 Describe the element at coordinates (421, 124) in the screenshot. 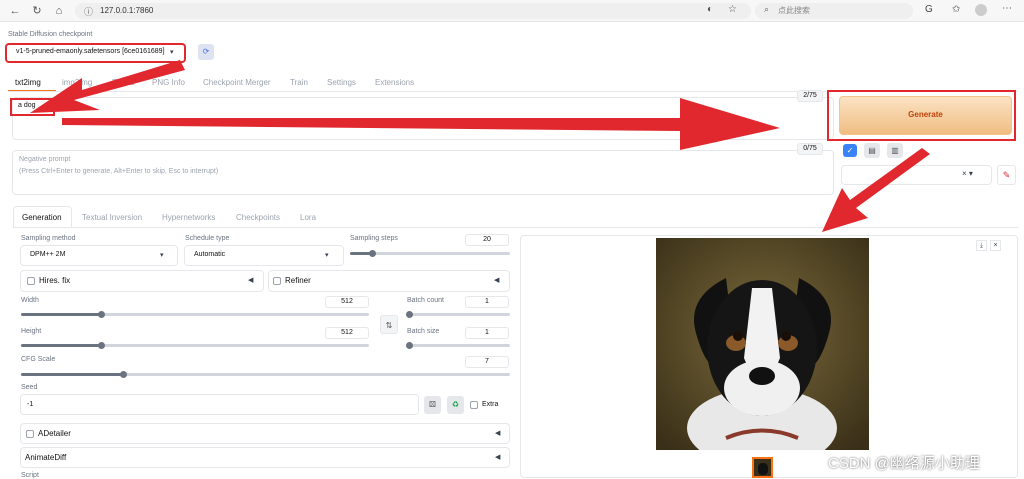

I see `arrow-prompt-to-generate` at that location.